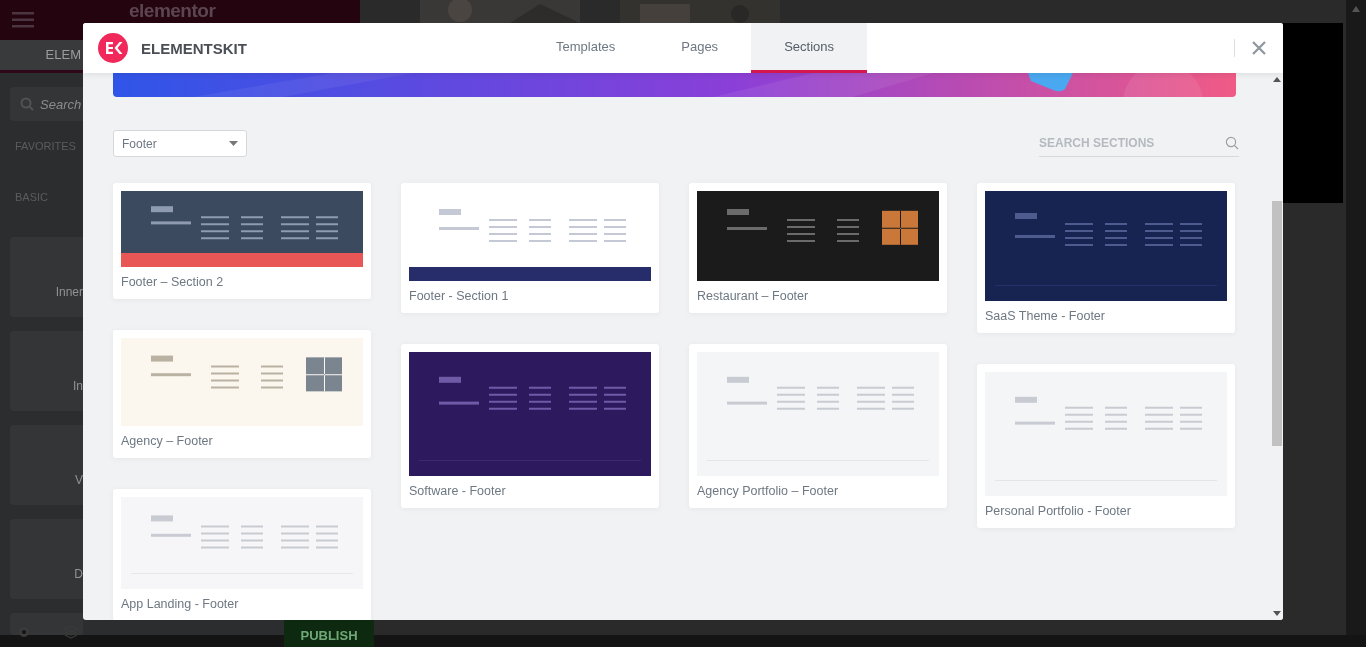 This screenshot has height=647, width=1366. Describe the element at coordinates (46, 104) in the screenshot. I see `search-field: Search` at that location.